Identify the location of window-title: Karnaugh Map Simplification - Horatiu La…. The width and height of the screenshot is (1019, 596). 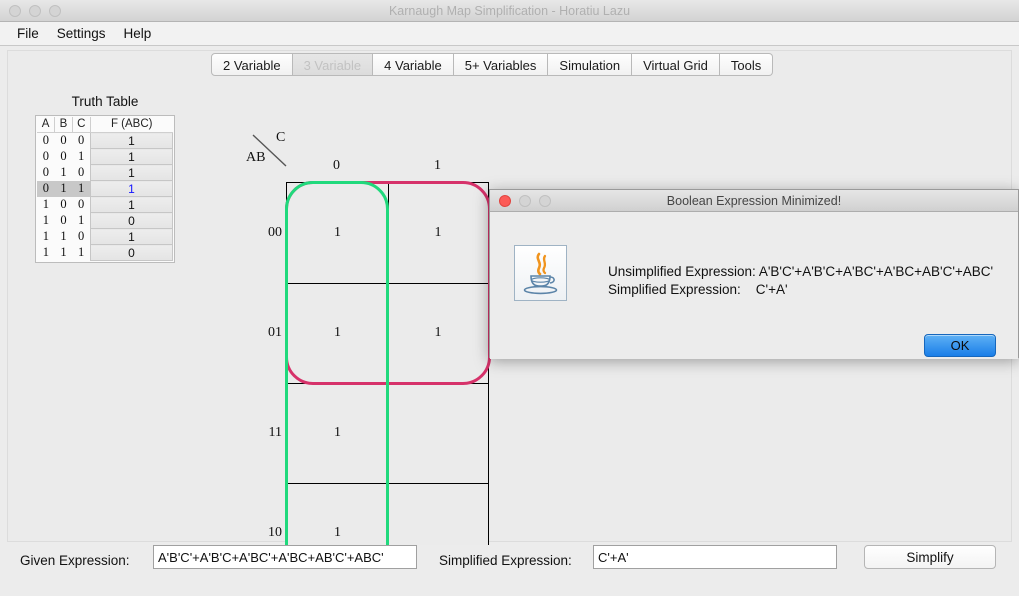
(509, 10).